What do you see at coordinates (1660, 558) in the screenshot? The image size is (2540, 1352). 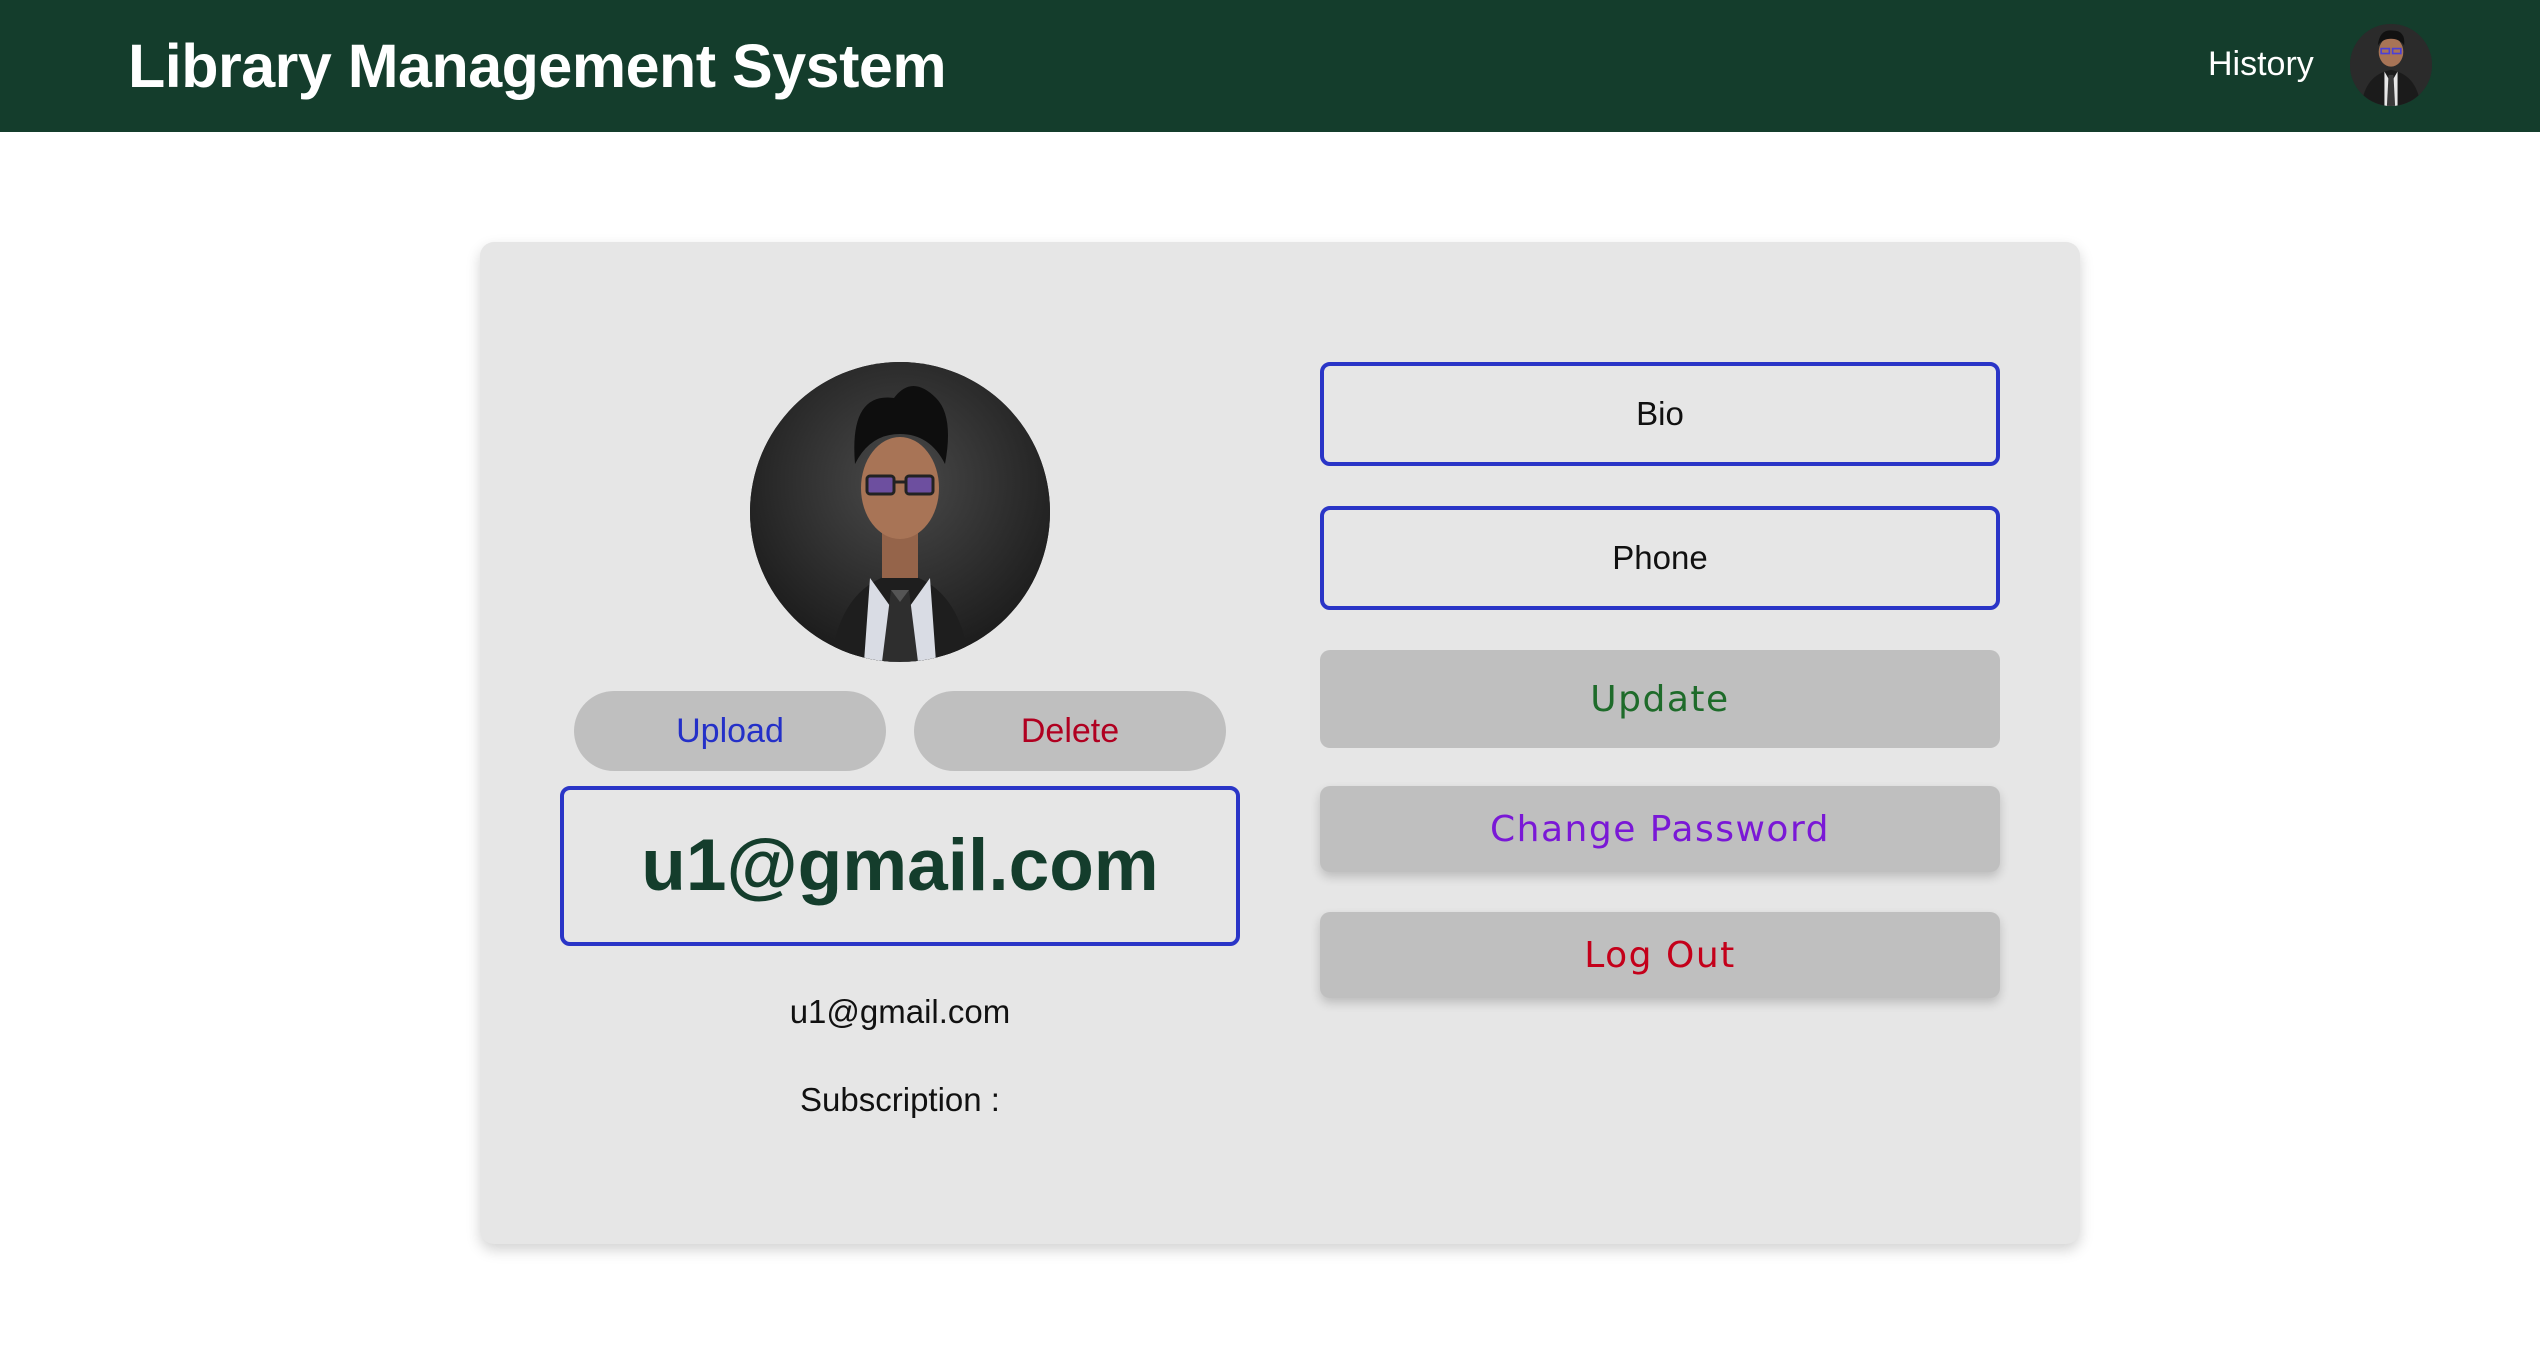 I see `phone-input` at bounding box center [1660, 558].